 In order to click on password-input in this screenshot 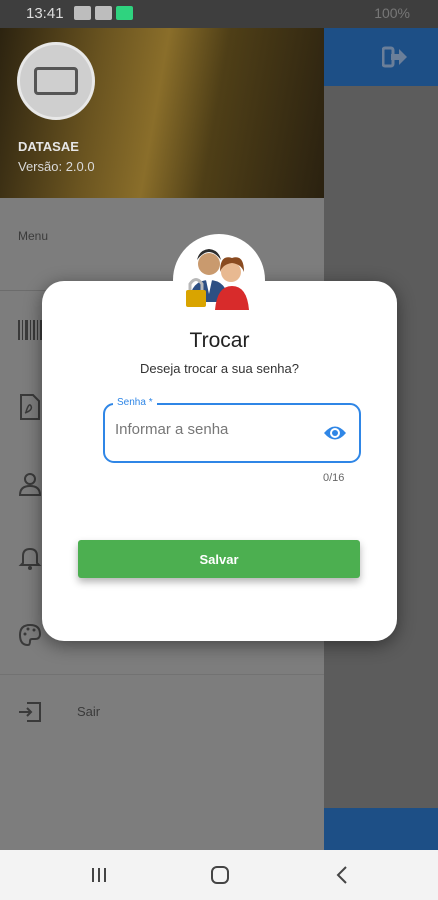, I will do `click(215, 429)`.